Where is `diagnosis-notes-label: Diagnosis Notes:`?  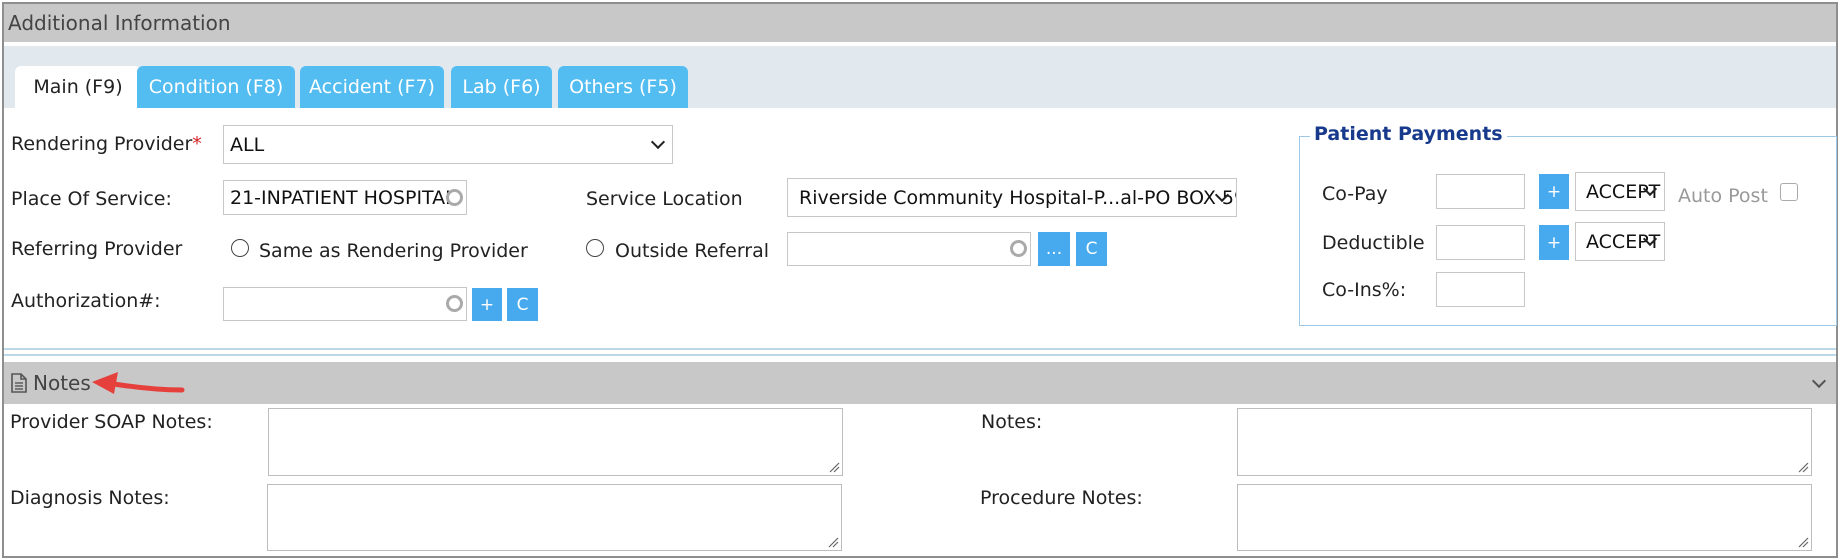 diagnosis-notes-label: Diagnosis Notes: is located at coordinates (90, 498).